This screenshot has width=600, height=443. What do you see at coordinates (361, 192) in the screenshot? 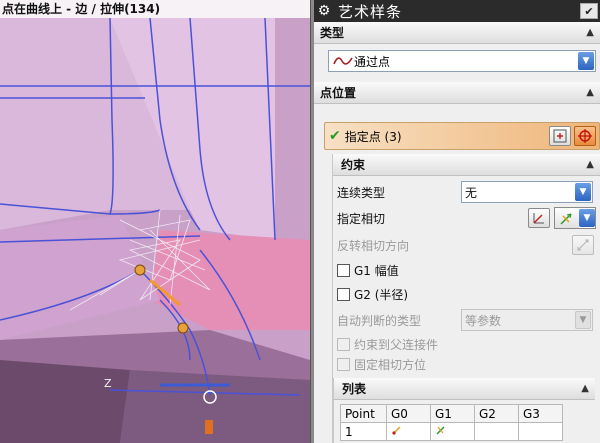
I see `continuity-label: 连续类型` at bounding box center [361, 192].